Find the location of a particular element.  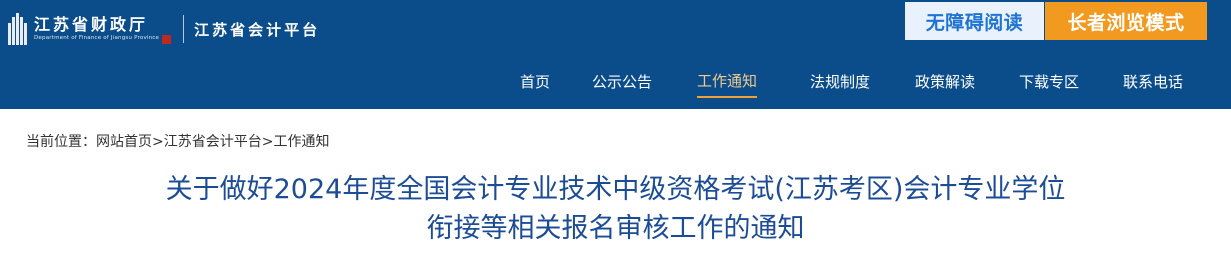

breadcrumb-platform-link: 江苏省会计平台 is located at coordinates (213, 142).